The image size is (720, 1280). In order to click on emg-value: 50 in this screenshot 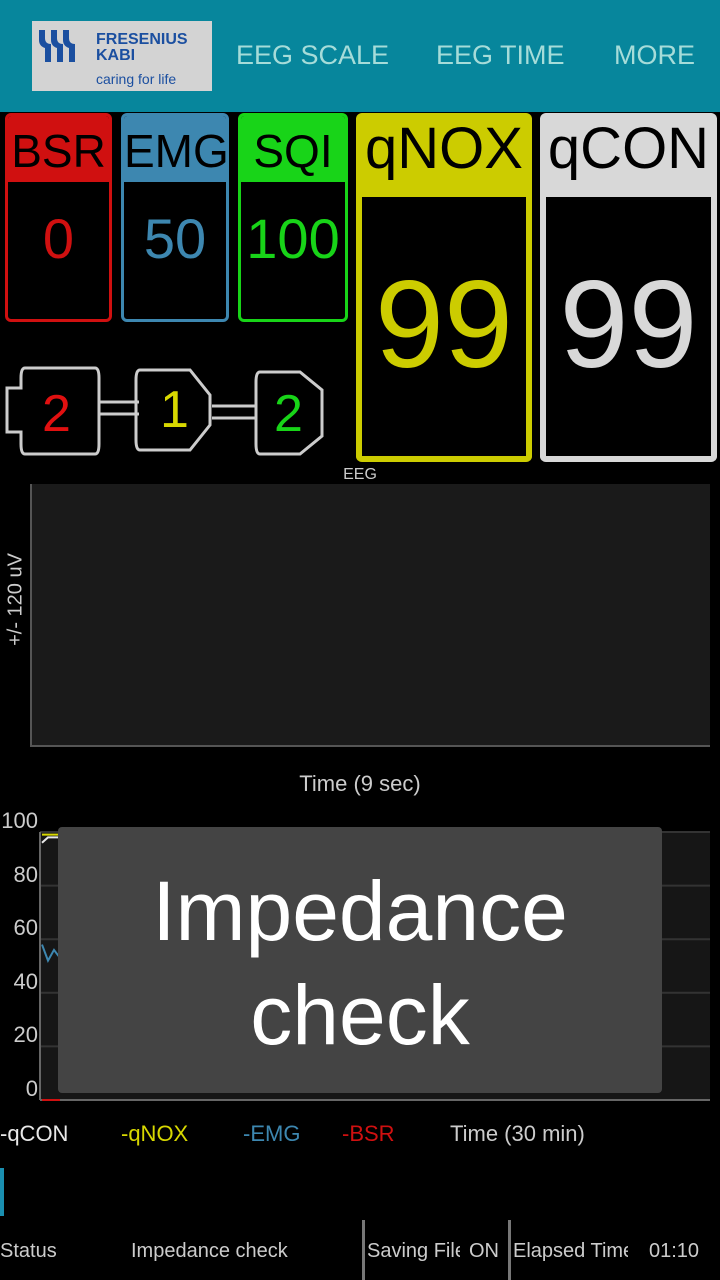, I will do `click(175, 238)`.